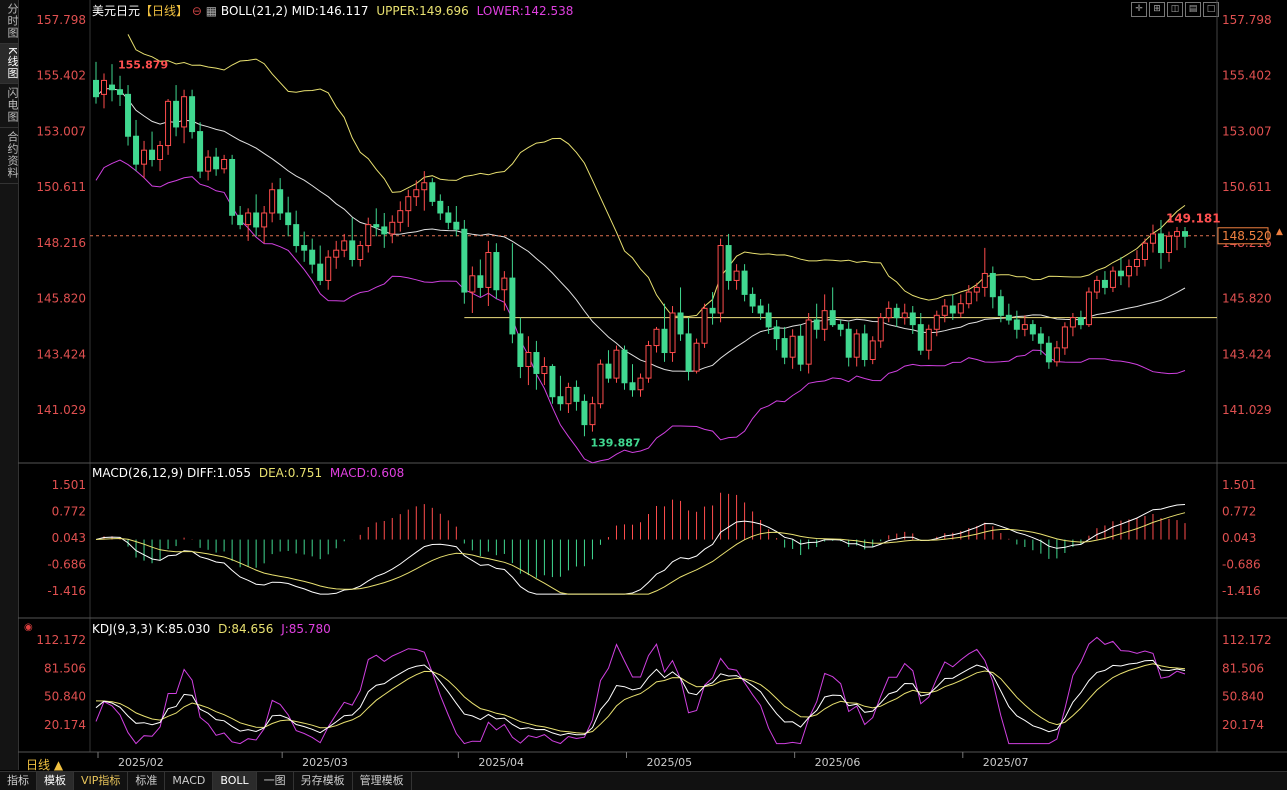  What do you see at coordinates (323, 781) in the screenshot?
I see `tab-save-template: 另存模板` at bounding box center [323, 781].